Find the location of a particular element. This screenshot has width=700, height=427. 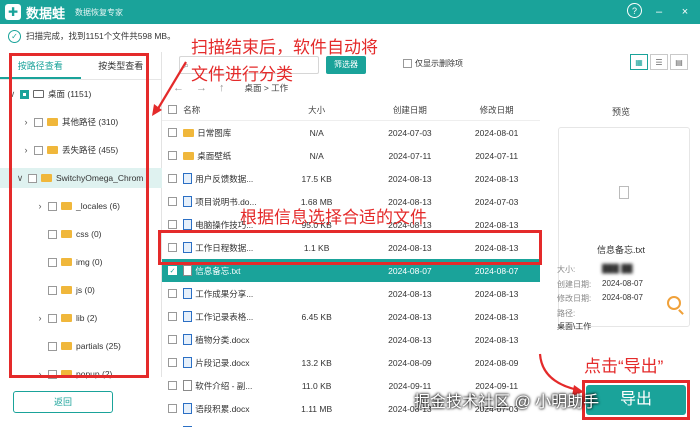

file-size: 17.5 KB is located at coordinates (316, 178).